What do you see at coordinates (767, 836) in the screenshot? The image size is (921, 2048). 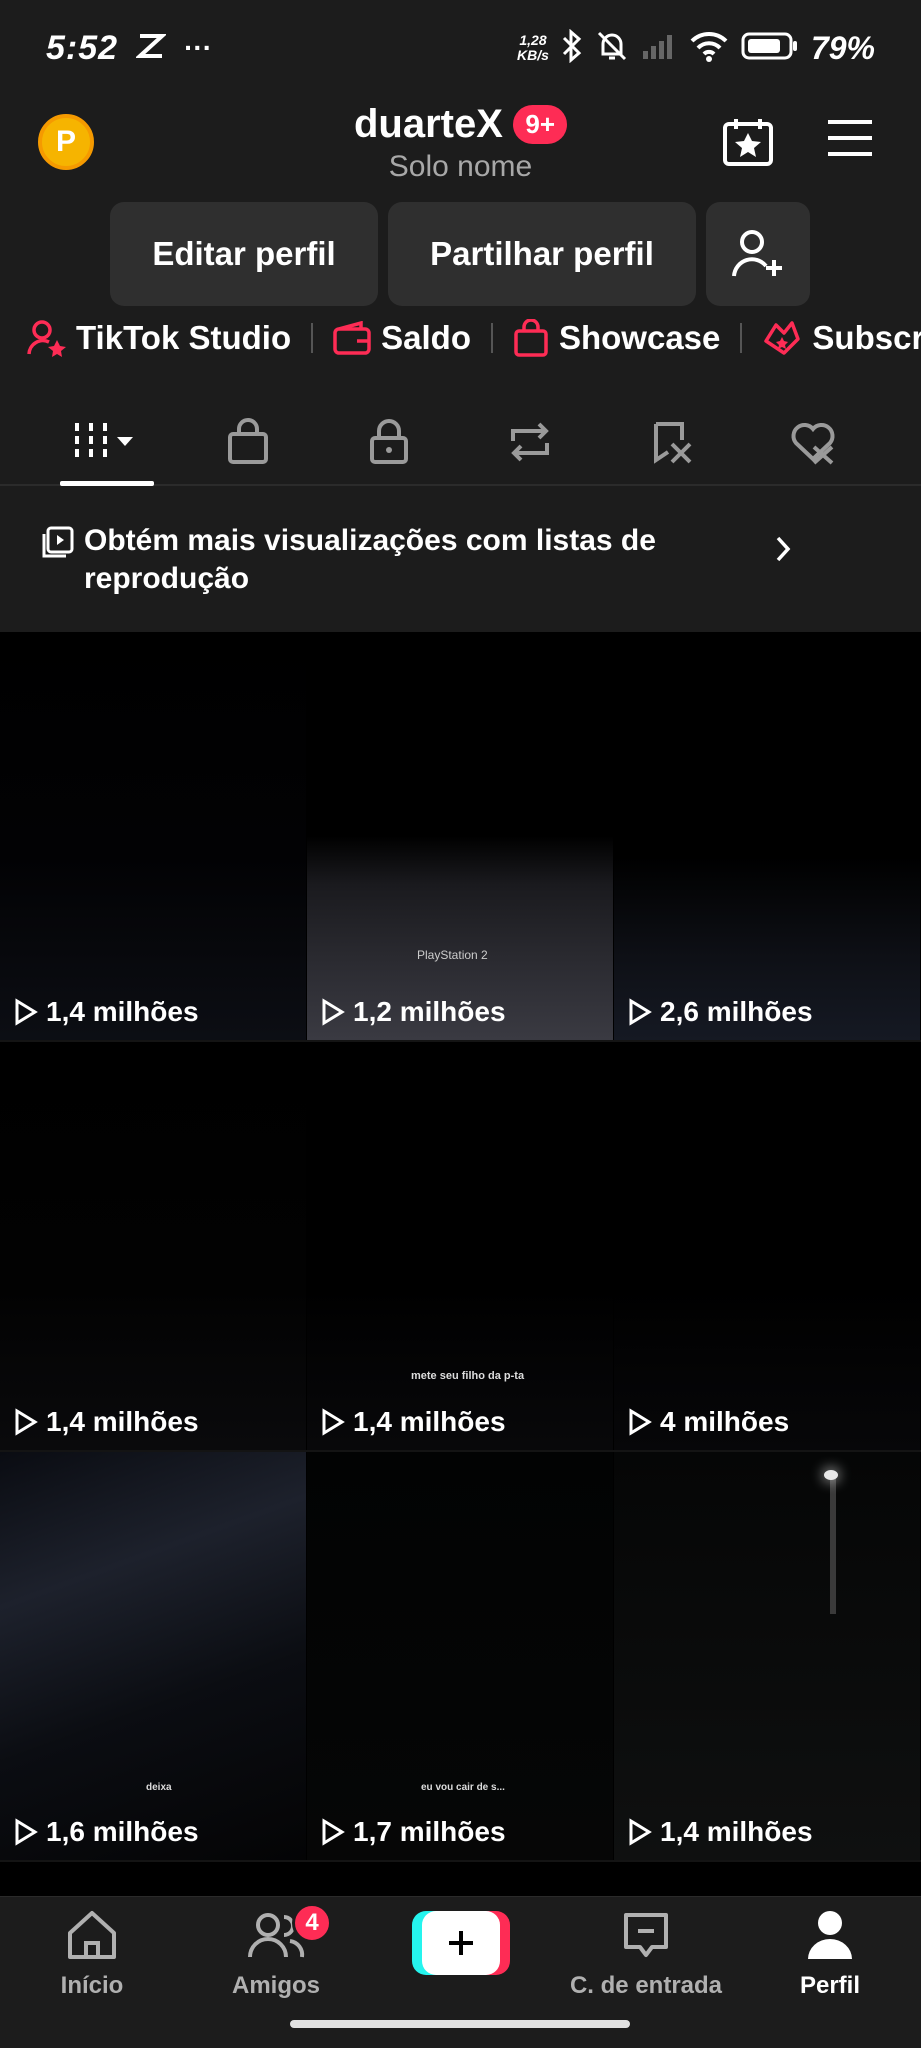 I see `video-thumbnail: 2,6 milhões` at bounding box center [767, 836].